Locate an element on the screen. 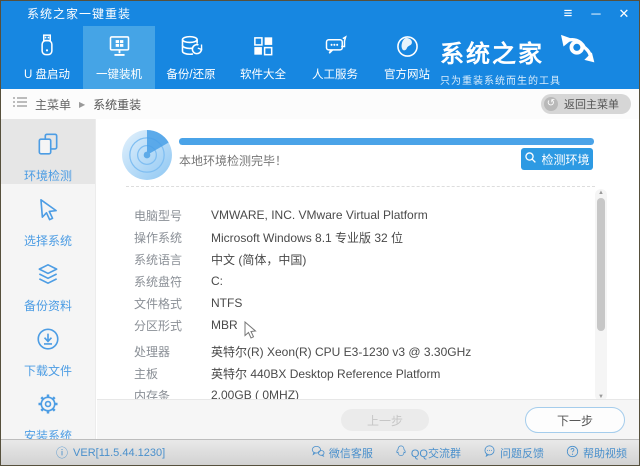  wechat-icon is located at coordinates (318, 452).